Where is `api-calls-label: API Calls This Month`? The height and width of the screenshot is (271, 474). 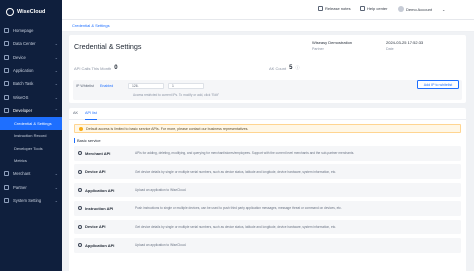 api-calls-label: API Calls This Month is located at coordinates (93, 68).